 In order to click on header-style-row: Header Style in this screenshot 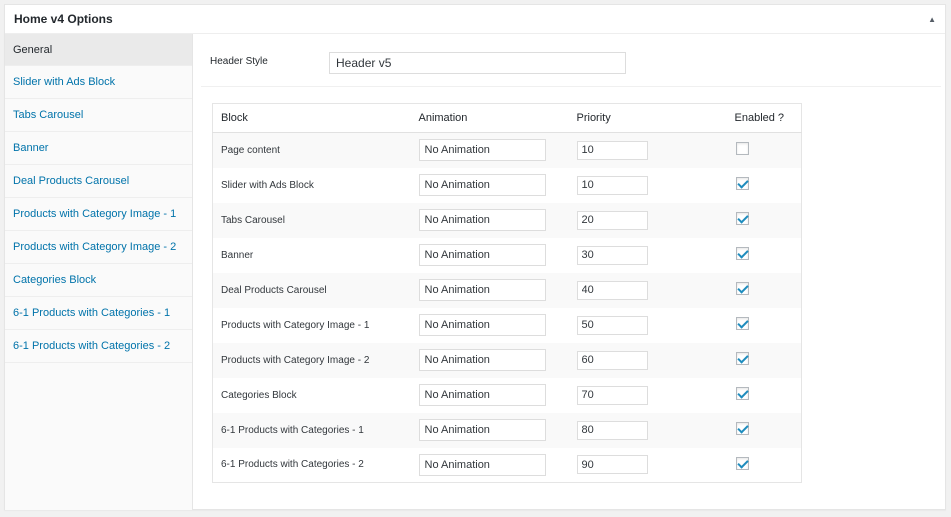, I will do `click(571, 60)`.